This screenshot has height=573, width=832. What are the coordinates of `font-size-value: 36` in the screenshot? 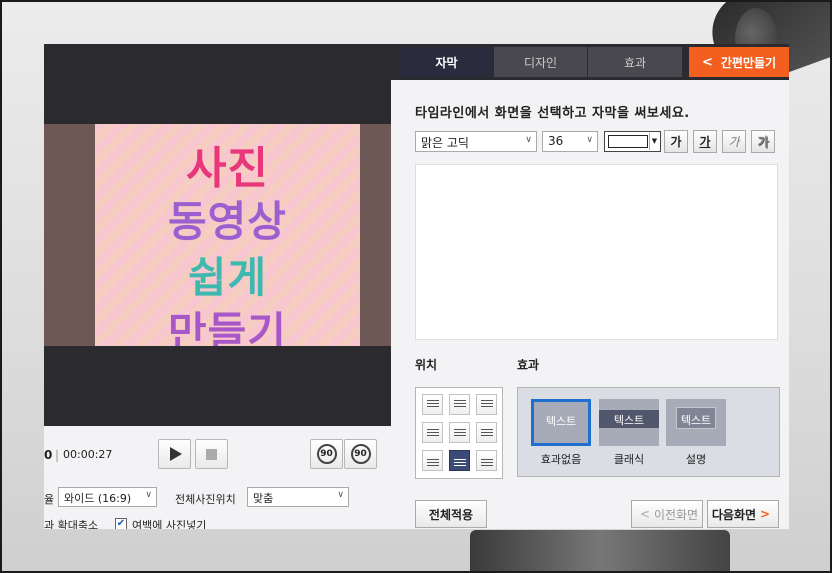 It's located at (556, 141).